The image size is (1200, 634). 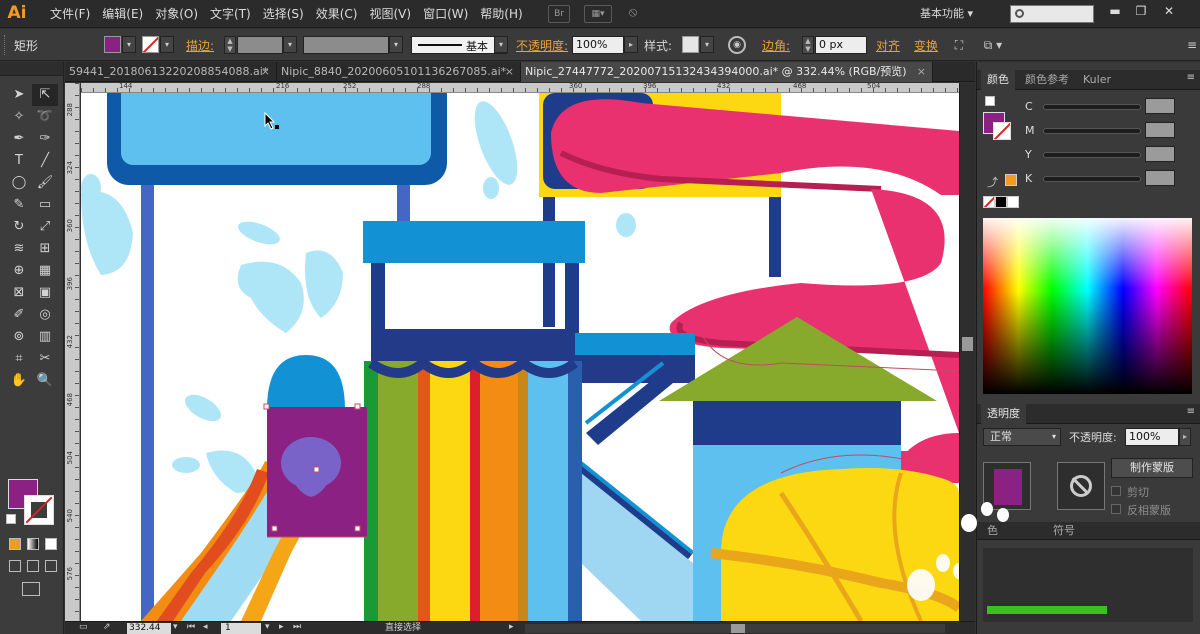 I want to click on lasso-tool-icon: ➰, so click(x=45, y=117).